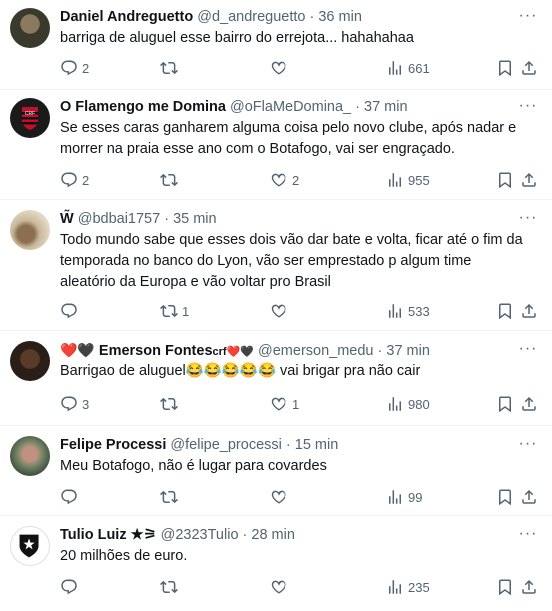 This screenshot has width=552, height=611. I want to click on views-button: 533, so click(408, 311).